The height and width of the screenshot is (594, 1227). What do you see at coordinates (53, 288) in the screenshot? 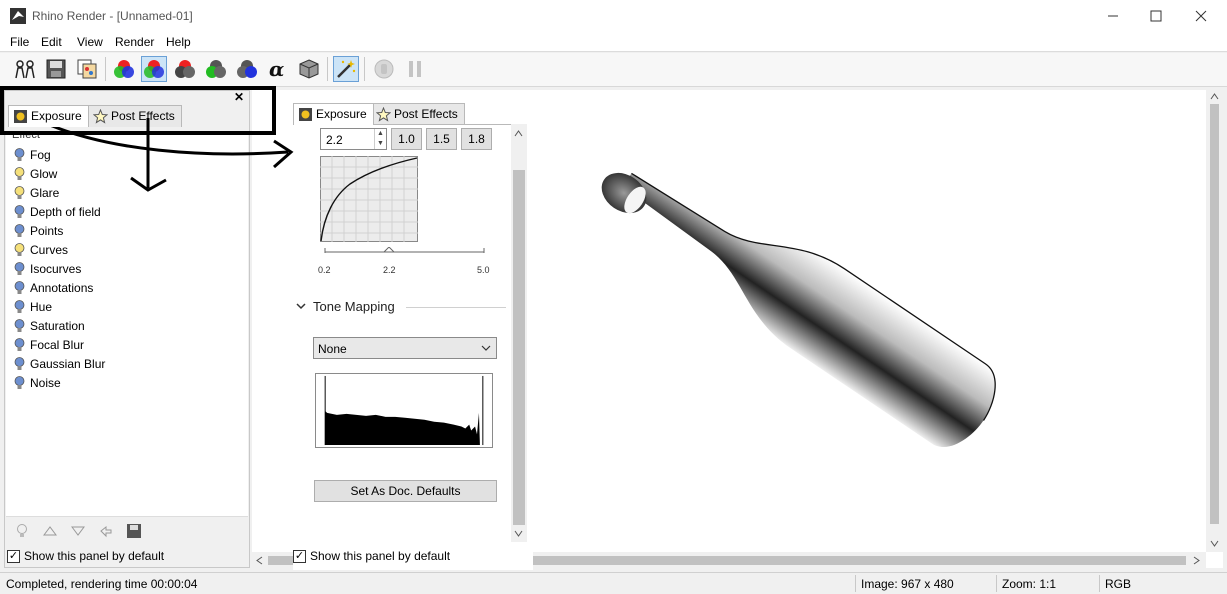
I see `list-item: Annotations` at bounding box center [53, 288].